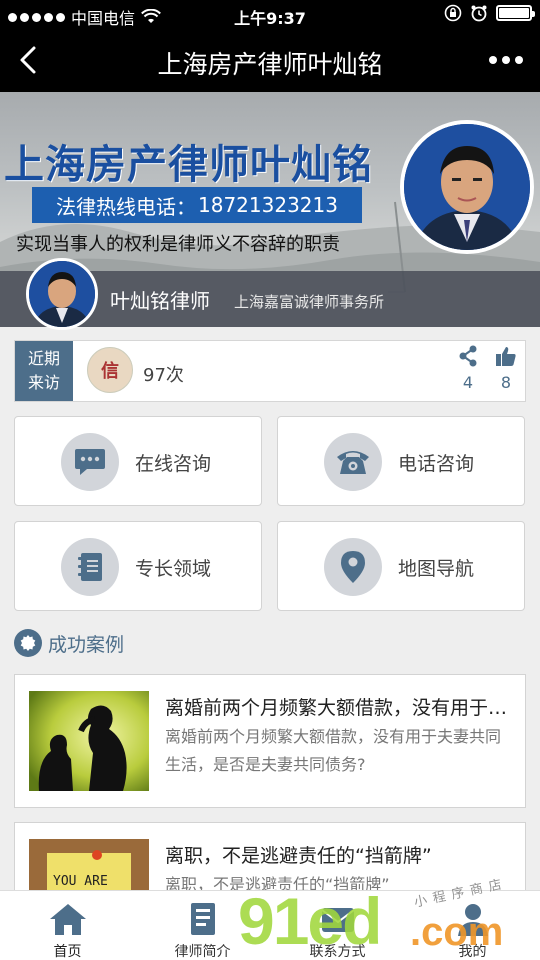 This screenshot has height=960, width=540. I want to click on visitor-avatar: 信, so click(110, 370).